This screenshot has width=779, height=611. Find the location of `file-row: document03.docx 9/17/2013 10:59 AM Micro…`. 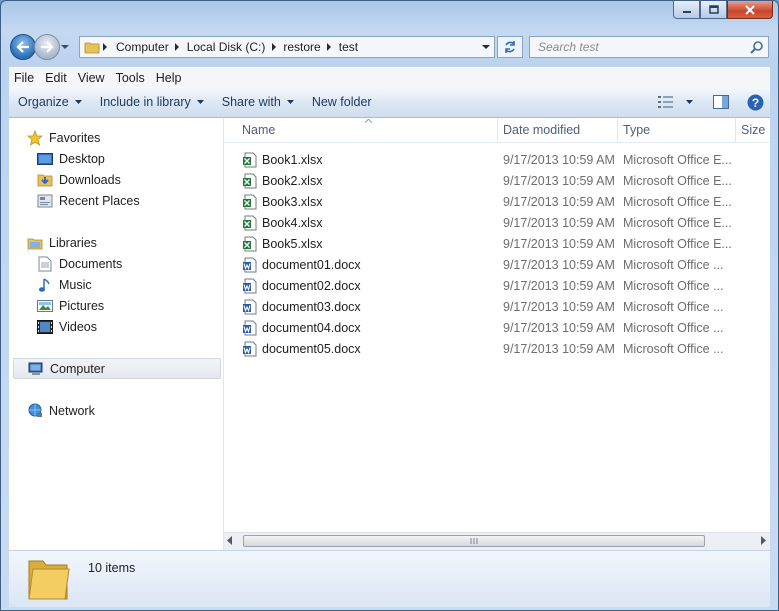

file-row: document03.docx 9/17/2013 10:59 AM Micro… is located at coordinates (497, 306).